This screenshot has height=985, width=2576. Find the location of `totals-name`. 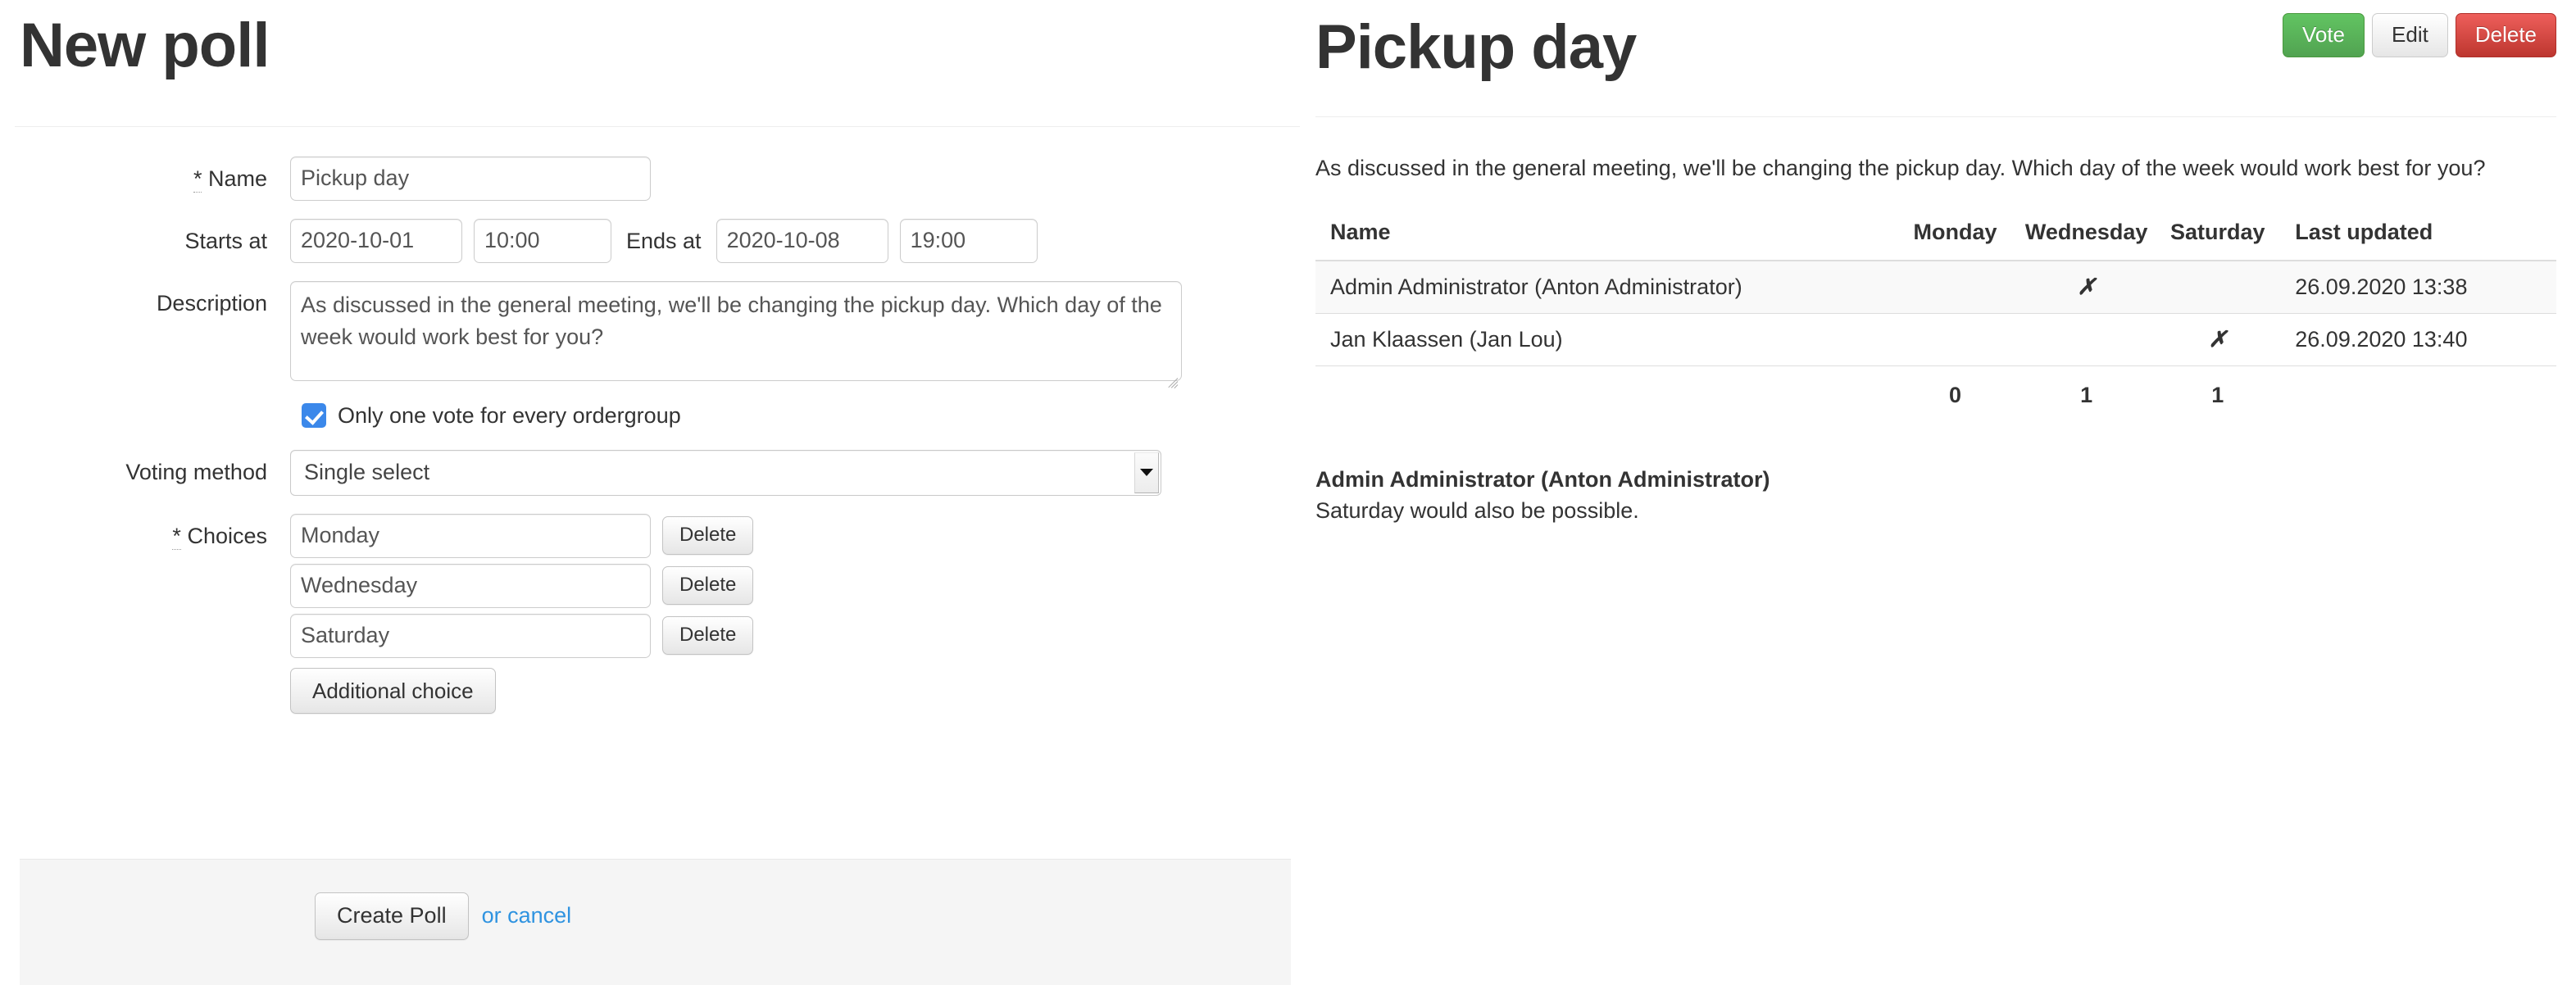

totals-name is located at coordinates (1603, 394).